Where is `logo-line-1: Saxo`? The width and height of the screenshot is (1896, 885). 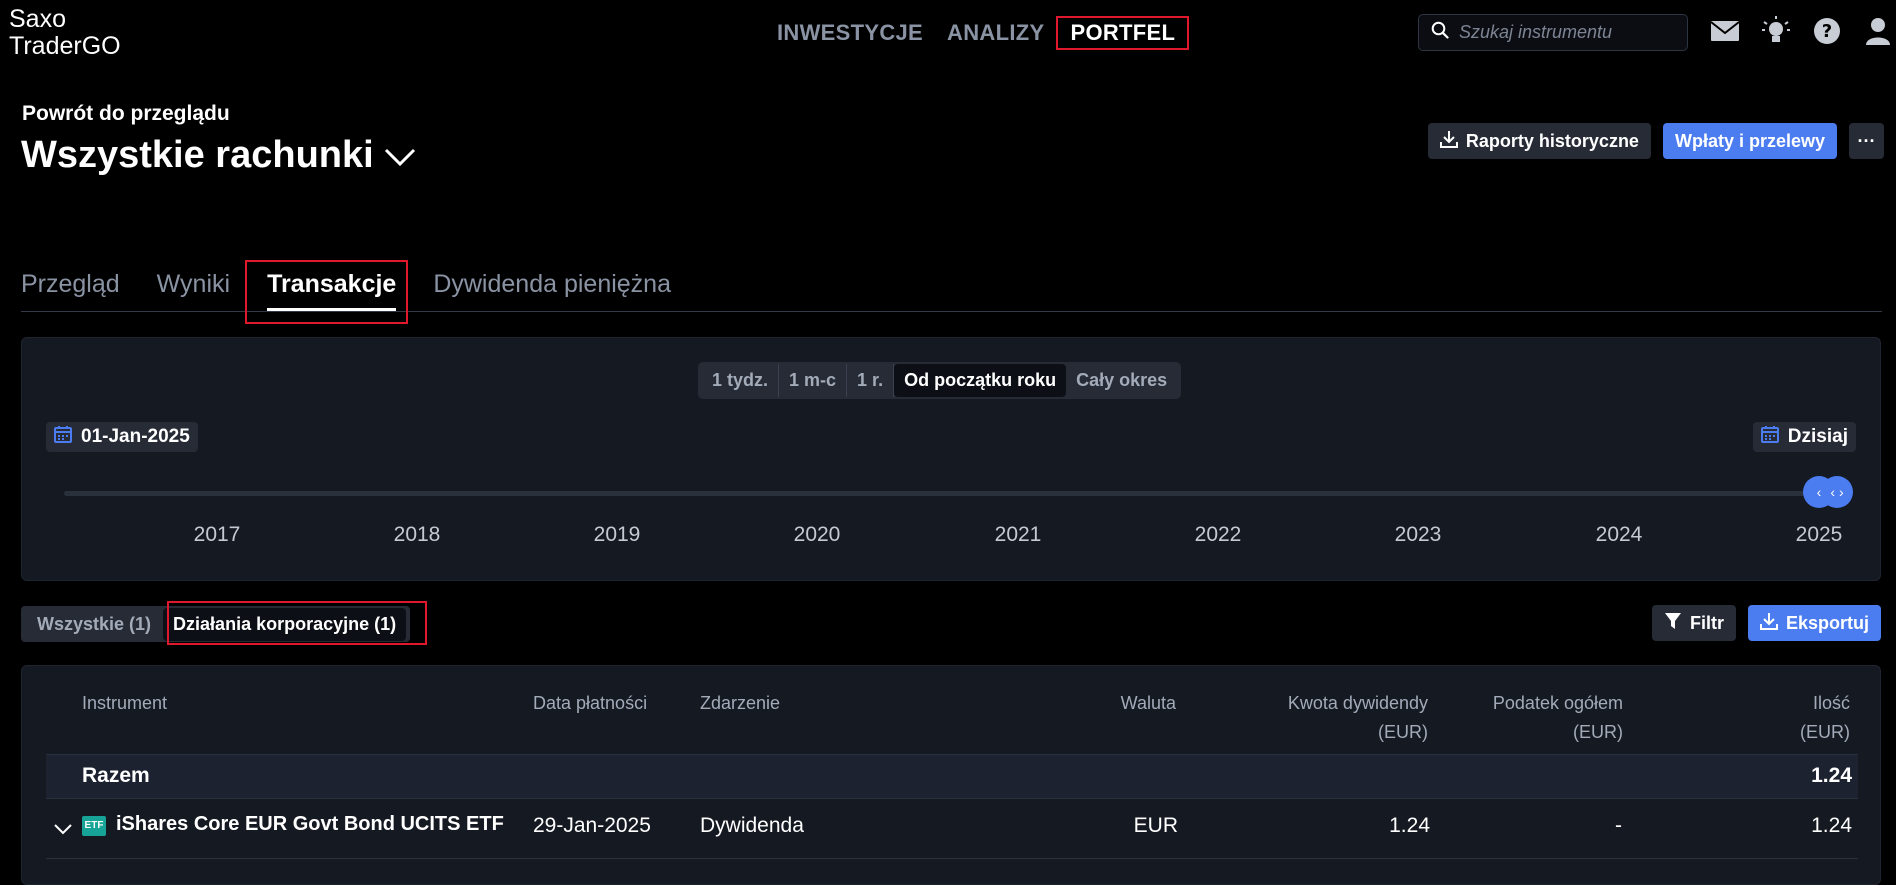
logo-line-1: Saxo is located at coordinates (37, 19).